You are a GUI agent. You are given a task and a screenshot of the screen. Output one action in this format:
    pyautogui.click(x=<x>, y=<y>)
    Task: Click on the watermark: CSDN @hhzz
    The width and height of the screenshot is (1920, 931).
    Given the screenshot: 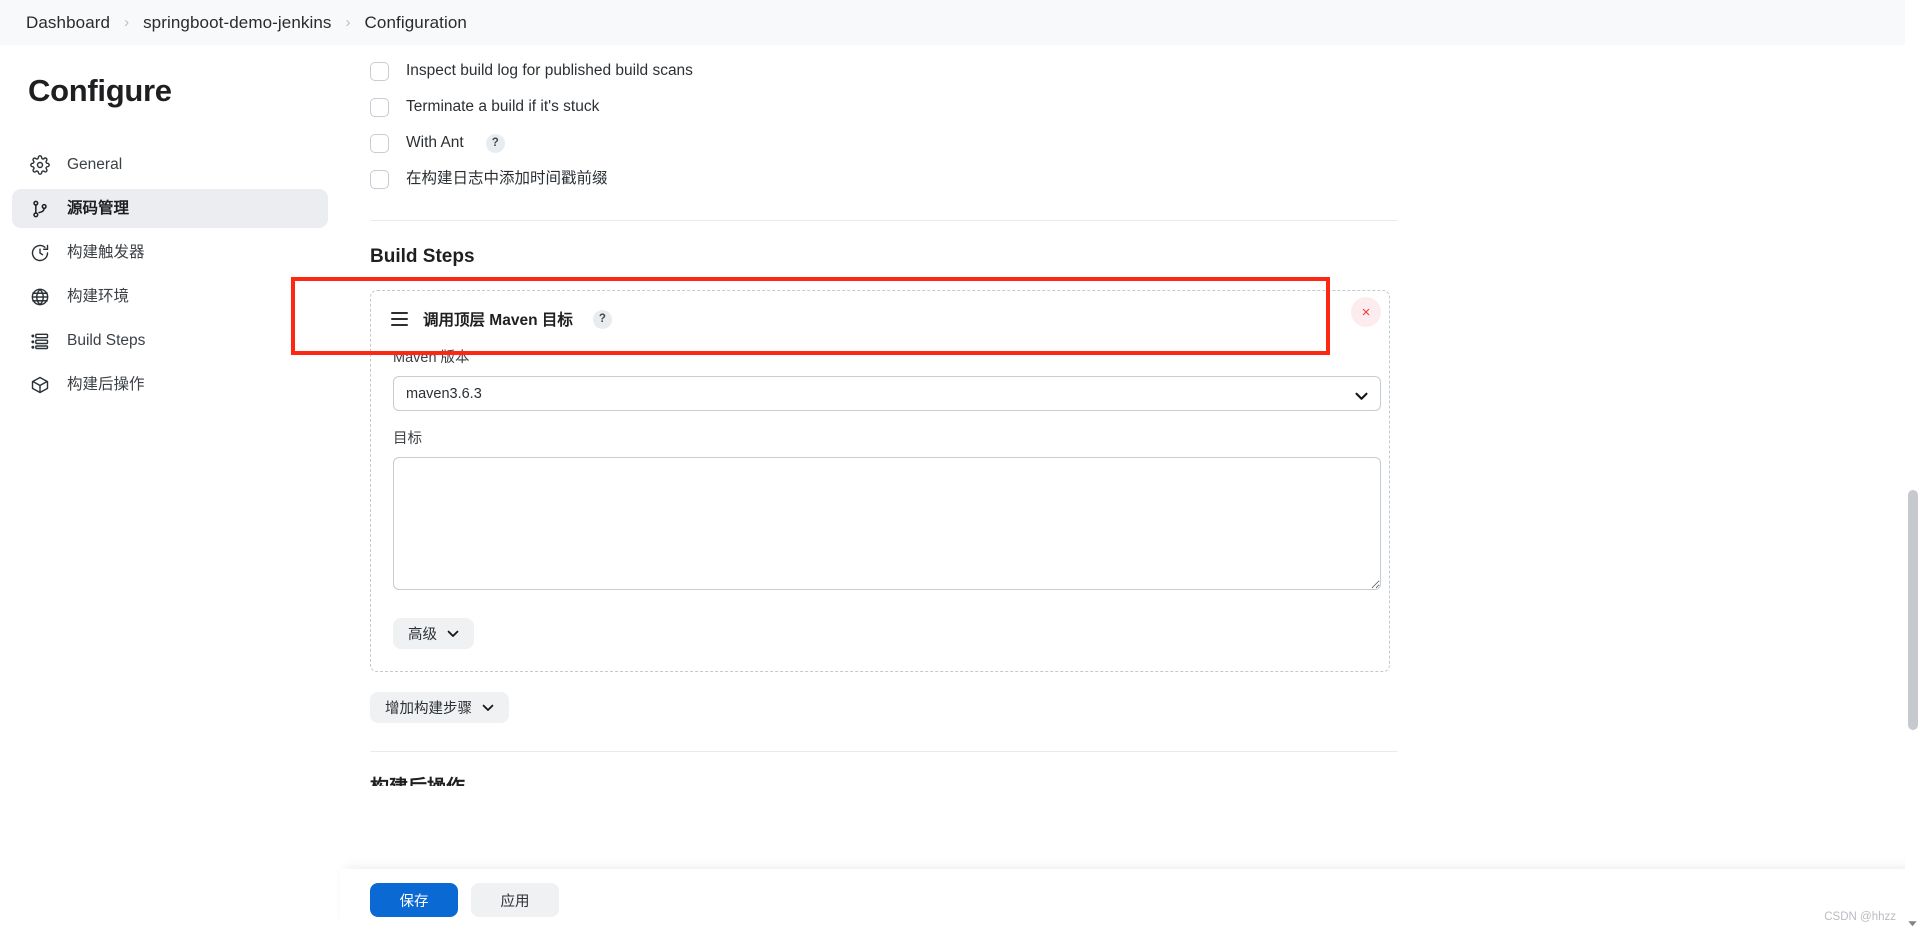 What is the action you would take?
    pyautogui.click(x=1860, y=917)
    